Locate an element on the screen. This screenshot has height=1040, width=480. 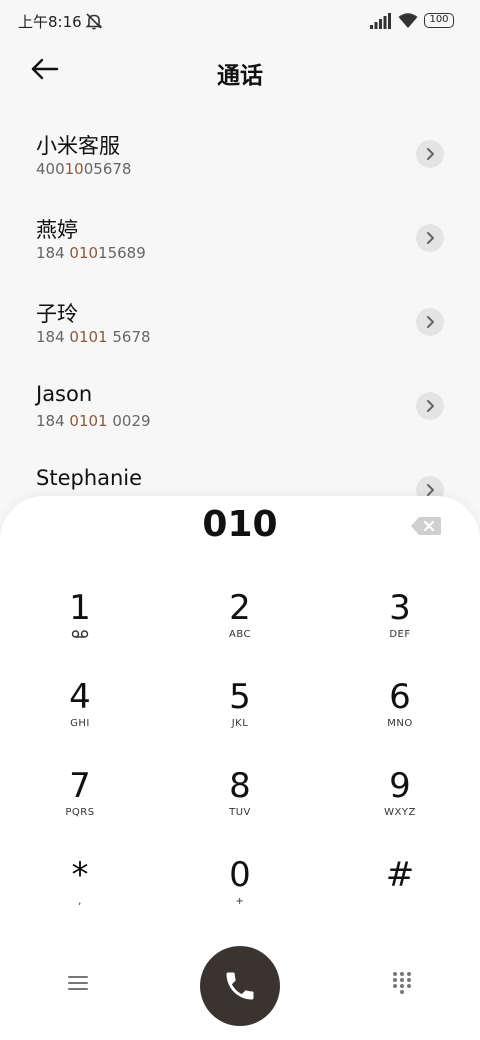
key-1: 1 is located at coordinates (80, 632).